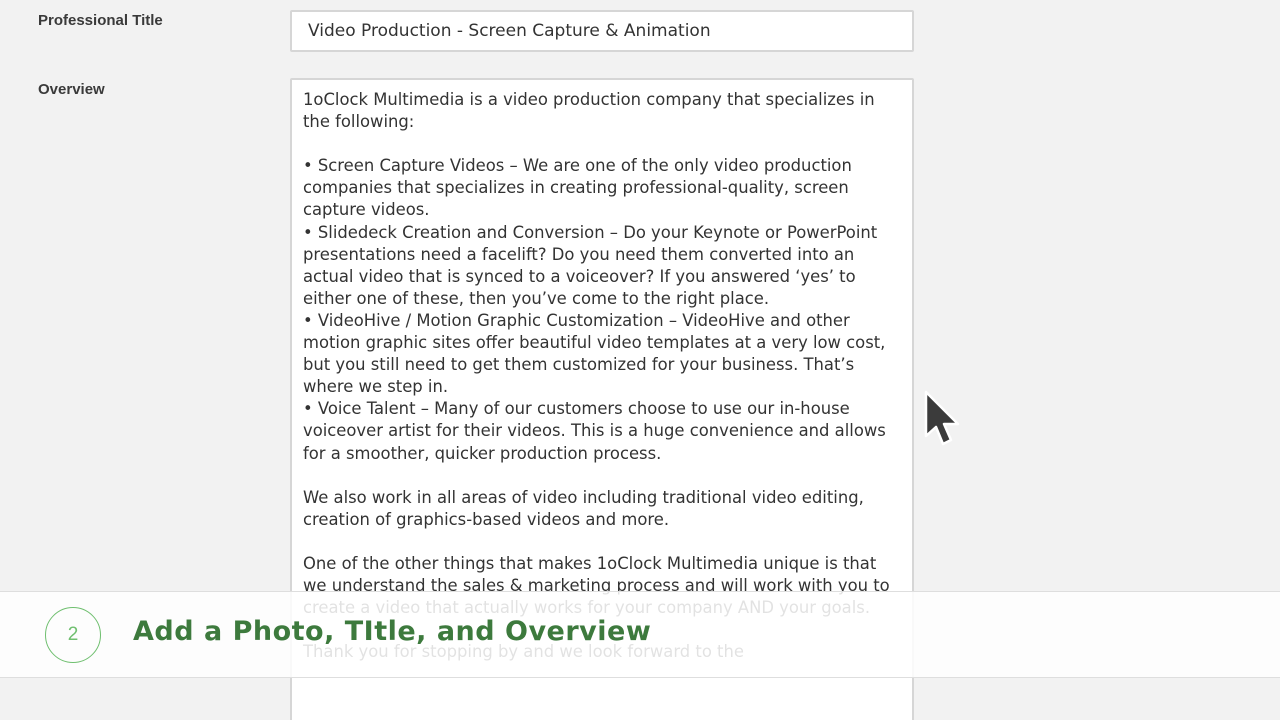  What do you see at coordinates (100, 20) in the screenshot?
I see `professional-title-label: Professional Title` at bounding box center [100, 20].